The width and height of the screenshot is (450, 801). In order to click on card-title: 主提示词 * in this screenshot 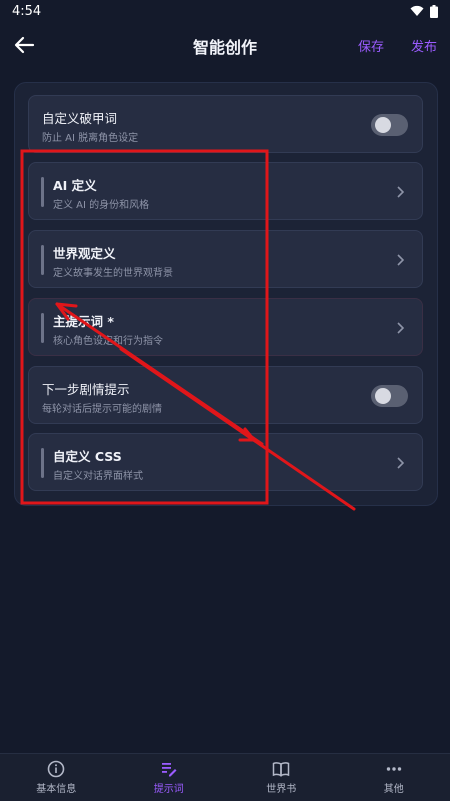, I will do `click(83, 320)`.